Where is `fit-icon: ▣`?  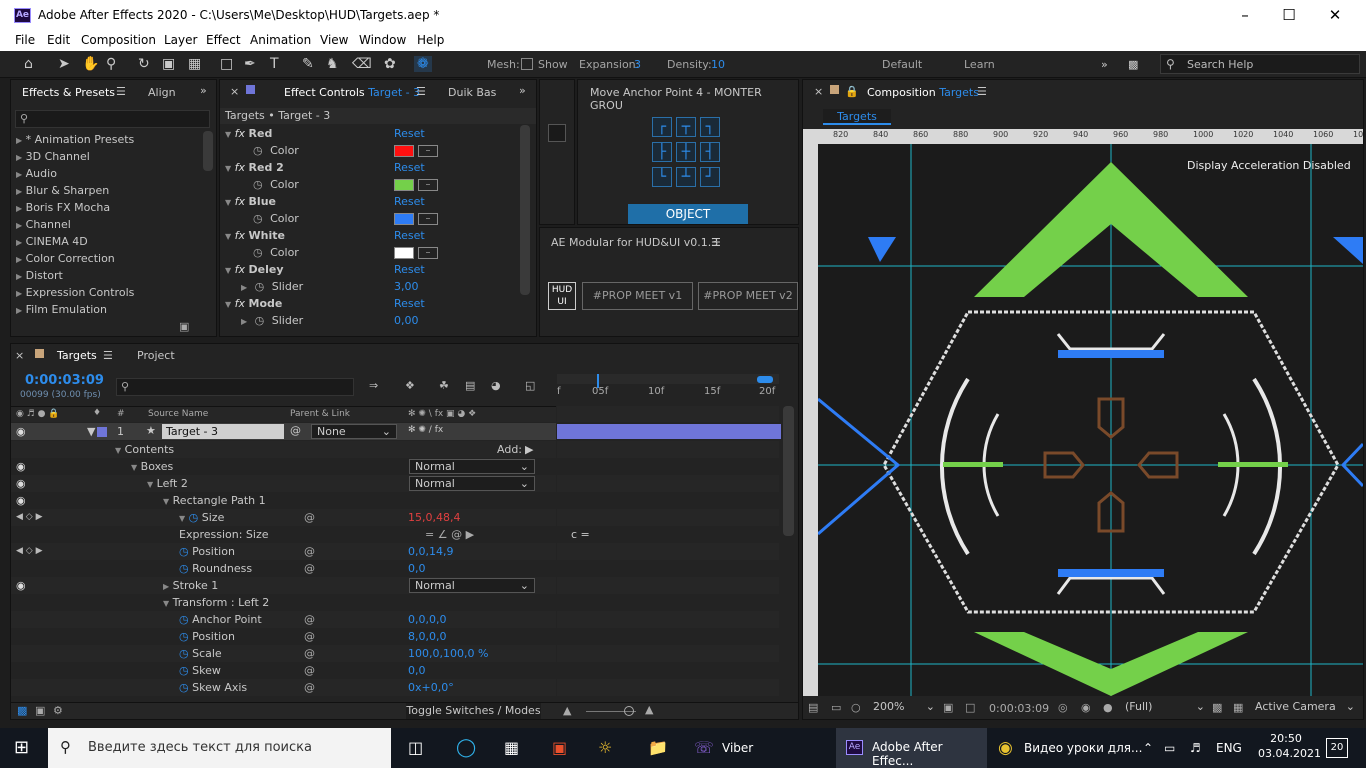
fit-icon: ▣ is located at coordinates (948, 707).